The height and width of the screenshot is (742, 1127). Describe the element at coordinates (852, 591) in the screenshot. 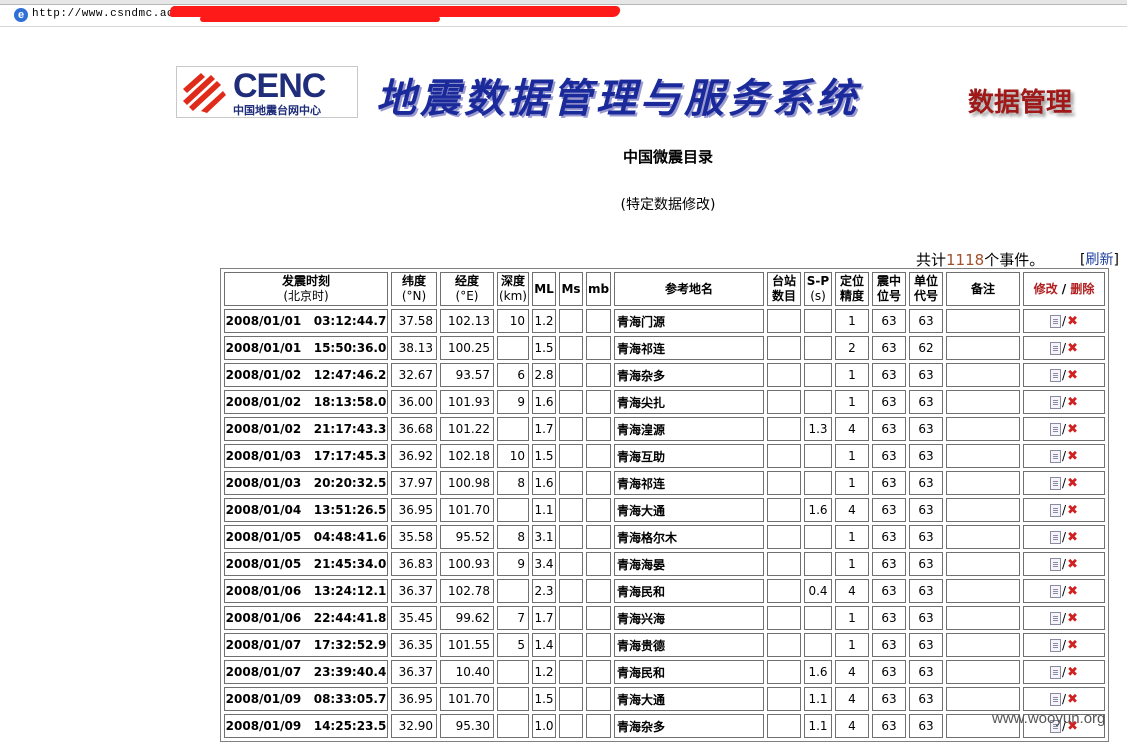

I see `cell-precision: 4` at that location.